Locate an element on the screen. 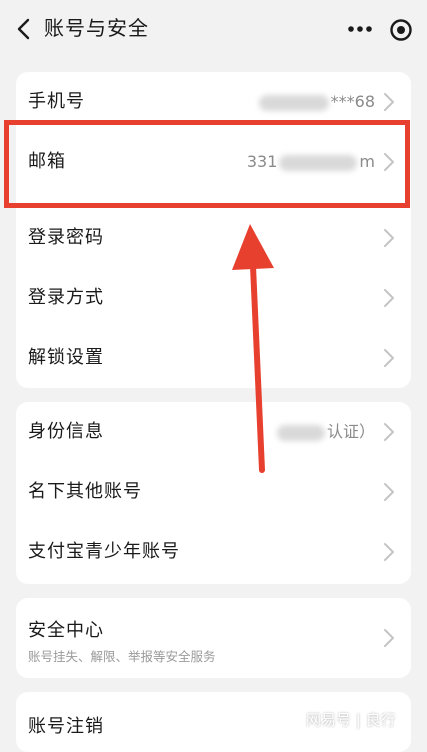 The height and width of the screenshot is (752, 427). row-login-password: 登录密码 is located at coordinates (213, 238).